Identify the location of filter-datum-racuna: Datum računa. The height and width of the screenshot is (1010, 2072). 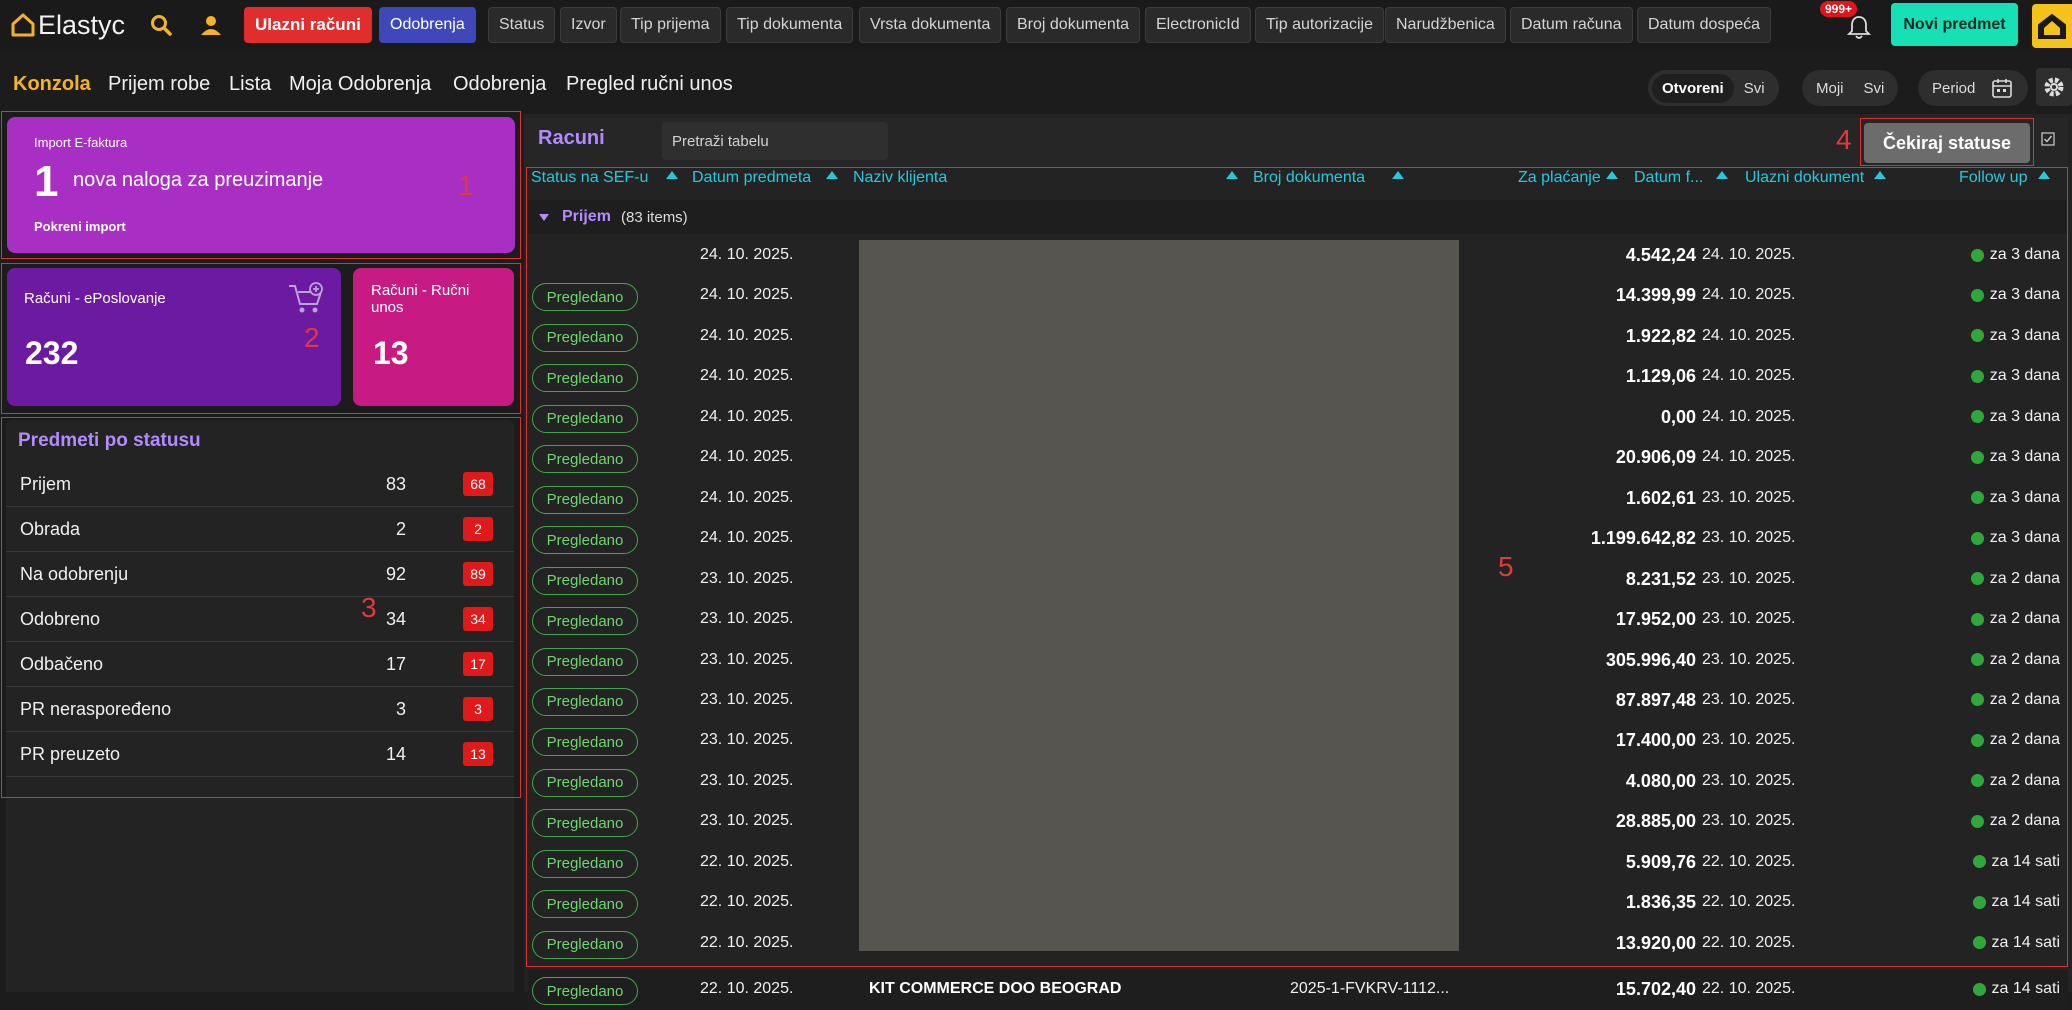
(1571, 25).